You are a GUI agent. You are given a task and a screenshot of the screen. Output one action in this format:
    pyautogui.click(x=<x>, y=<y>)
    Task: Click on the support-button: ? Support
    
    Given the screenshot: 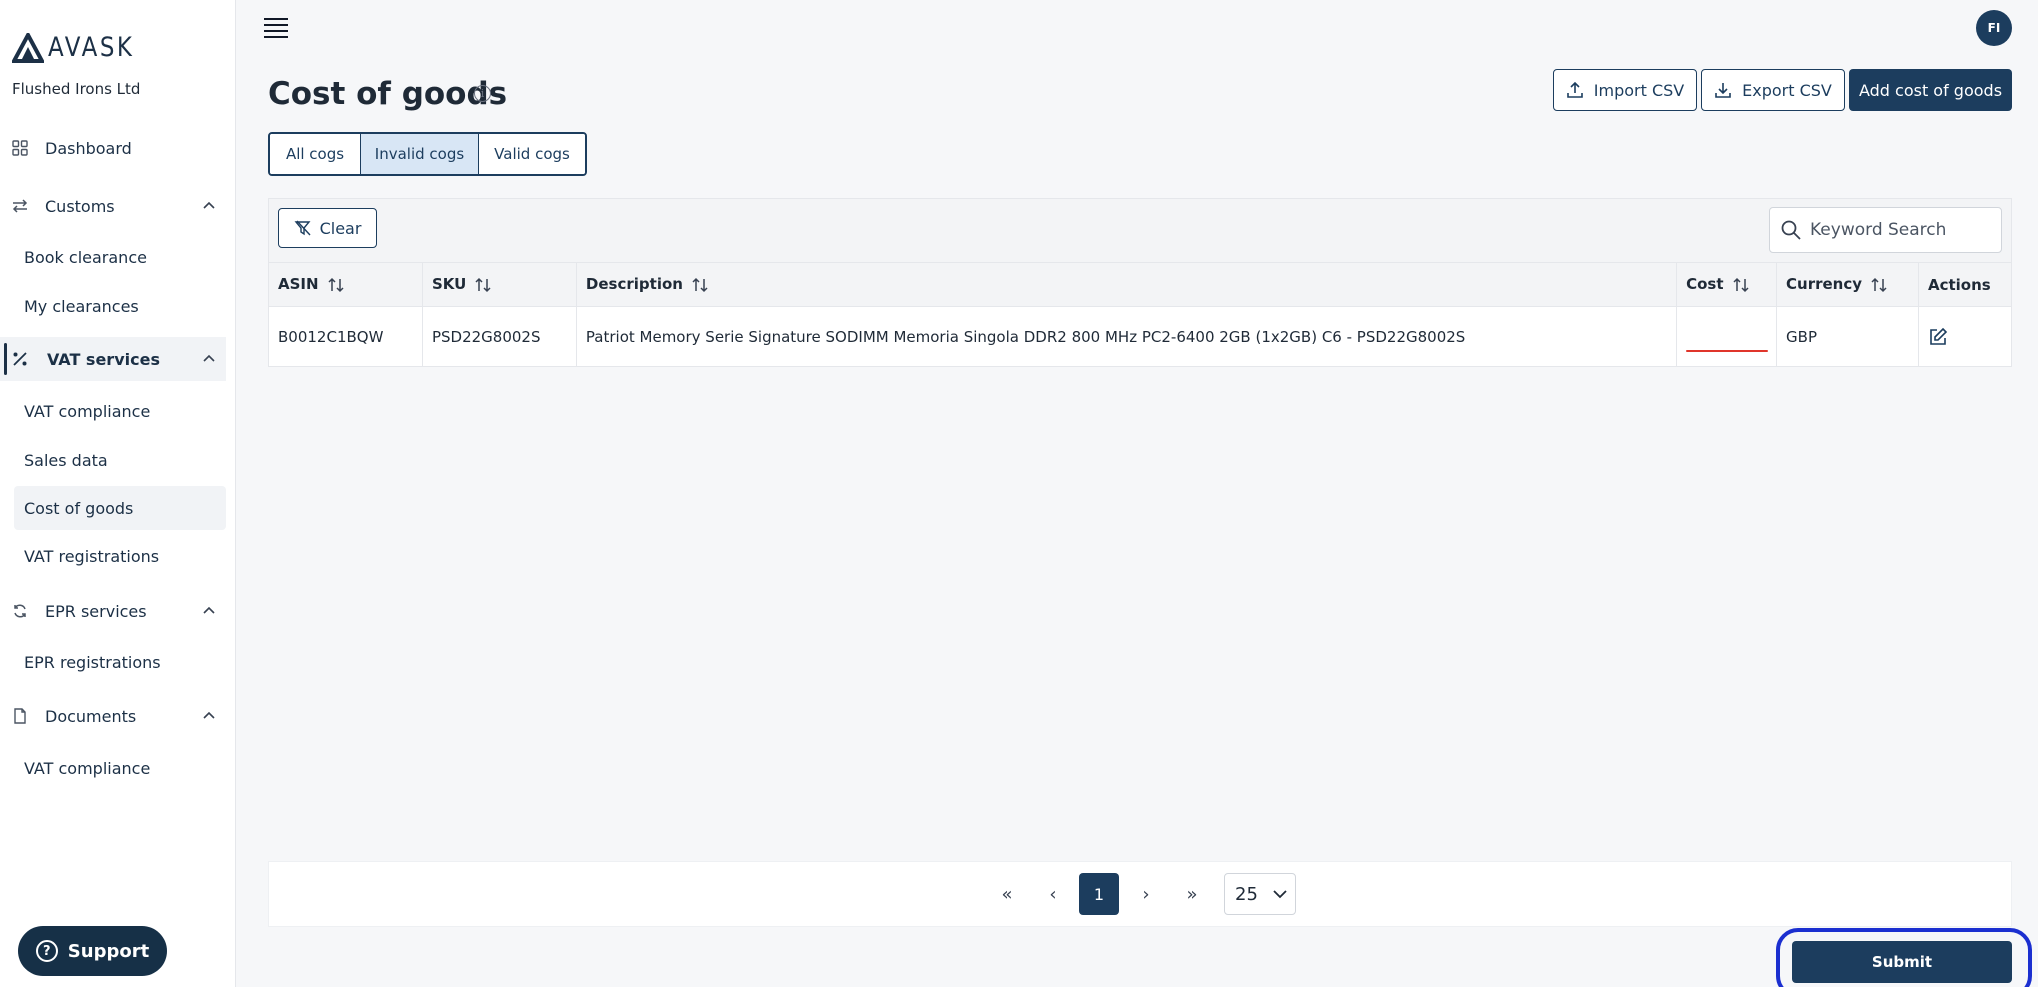 What is the action you would take?
    pyautogui.click(x=92, y=951)
    